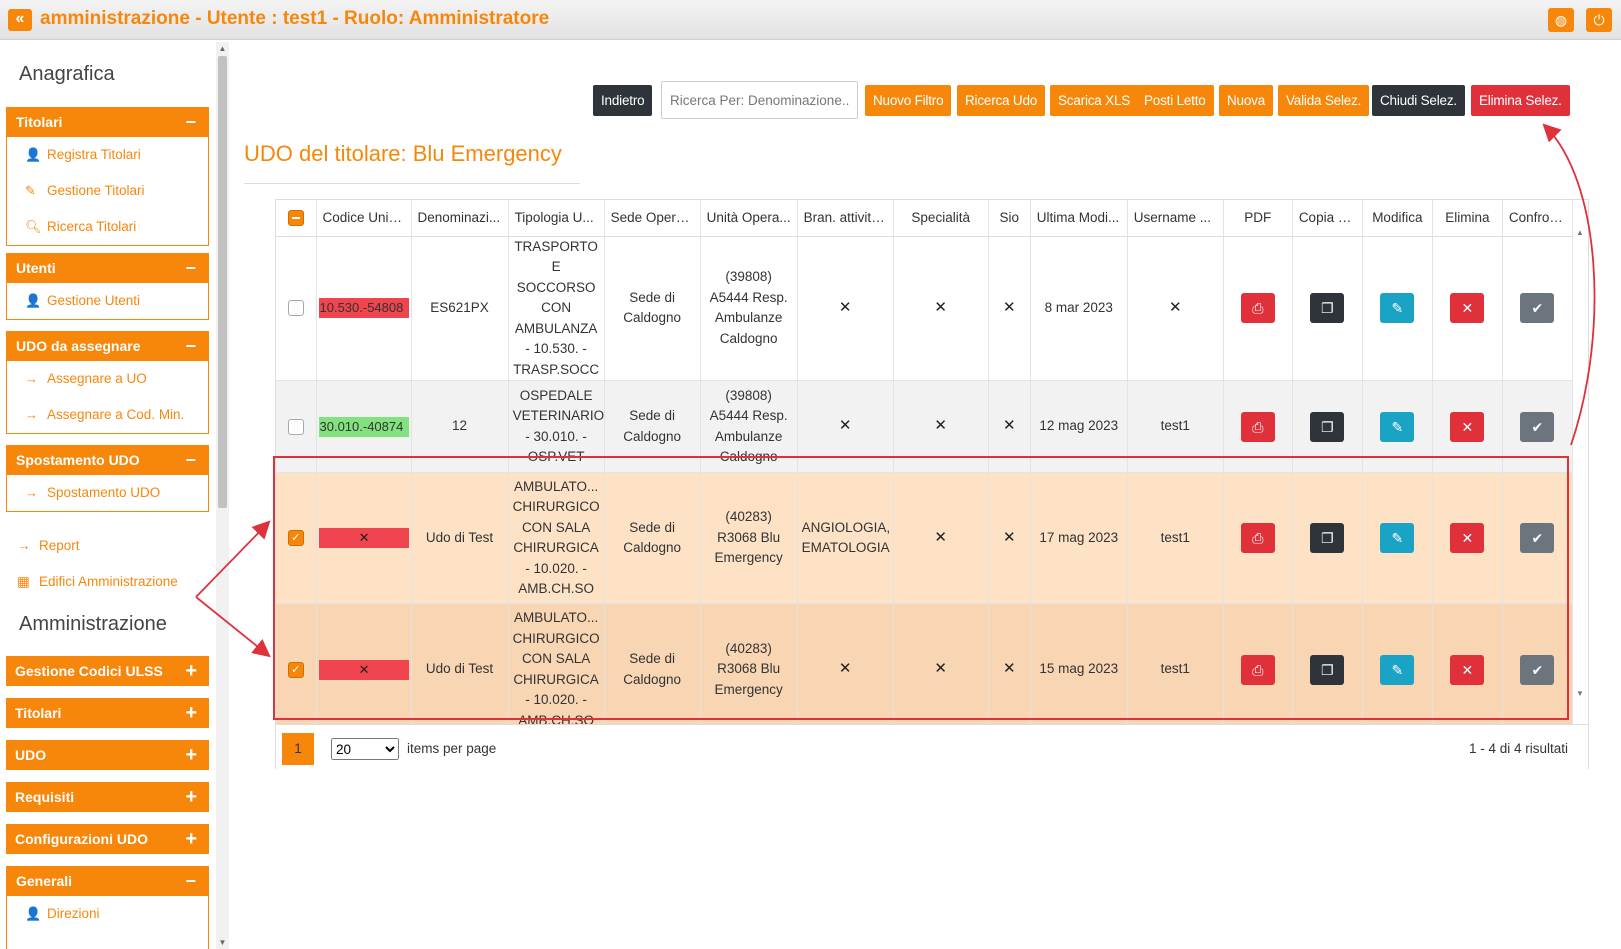 The image size is (1621, 949). What do you see at coordinates (1580, 463) in the screenshot?
I see `grid-scrollbar: ▲ ▼` at bounding box center [1580, 463].